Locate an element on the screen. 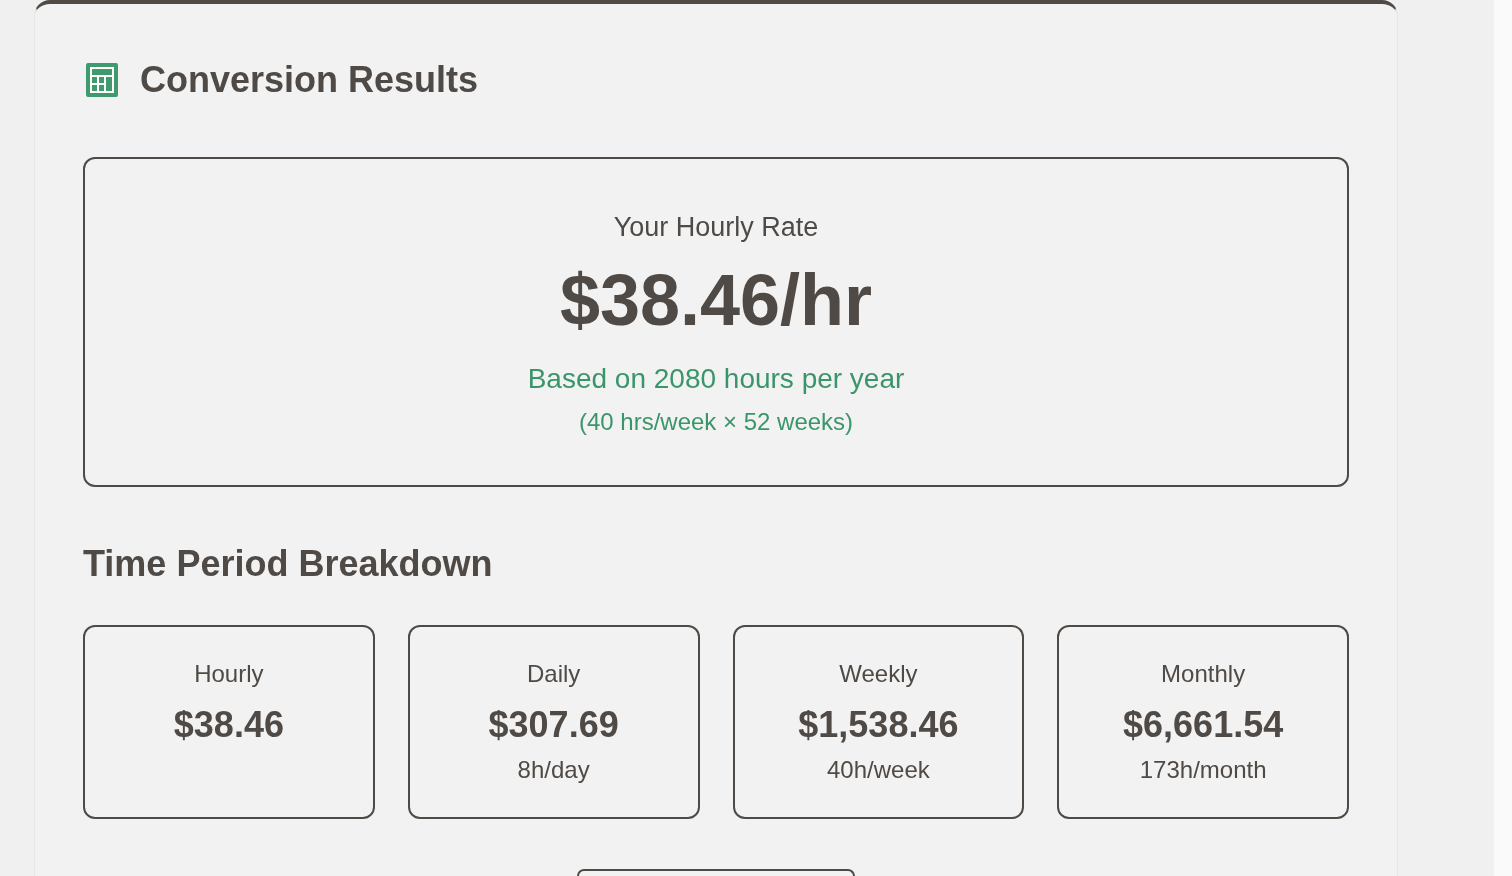  hours-basis-text: Based on 2080 hours per year is located at coordinates (716, 379).